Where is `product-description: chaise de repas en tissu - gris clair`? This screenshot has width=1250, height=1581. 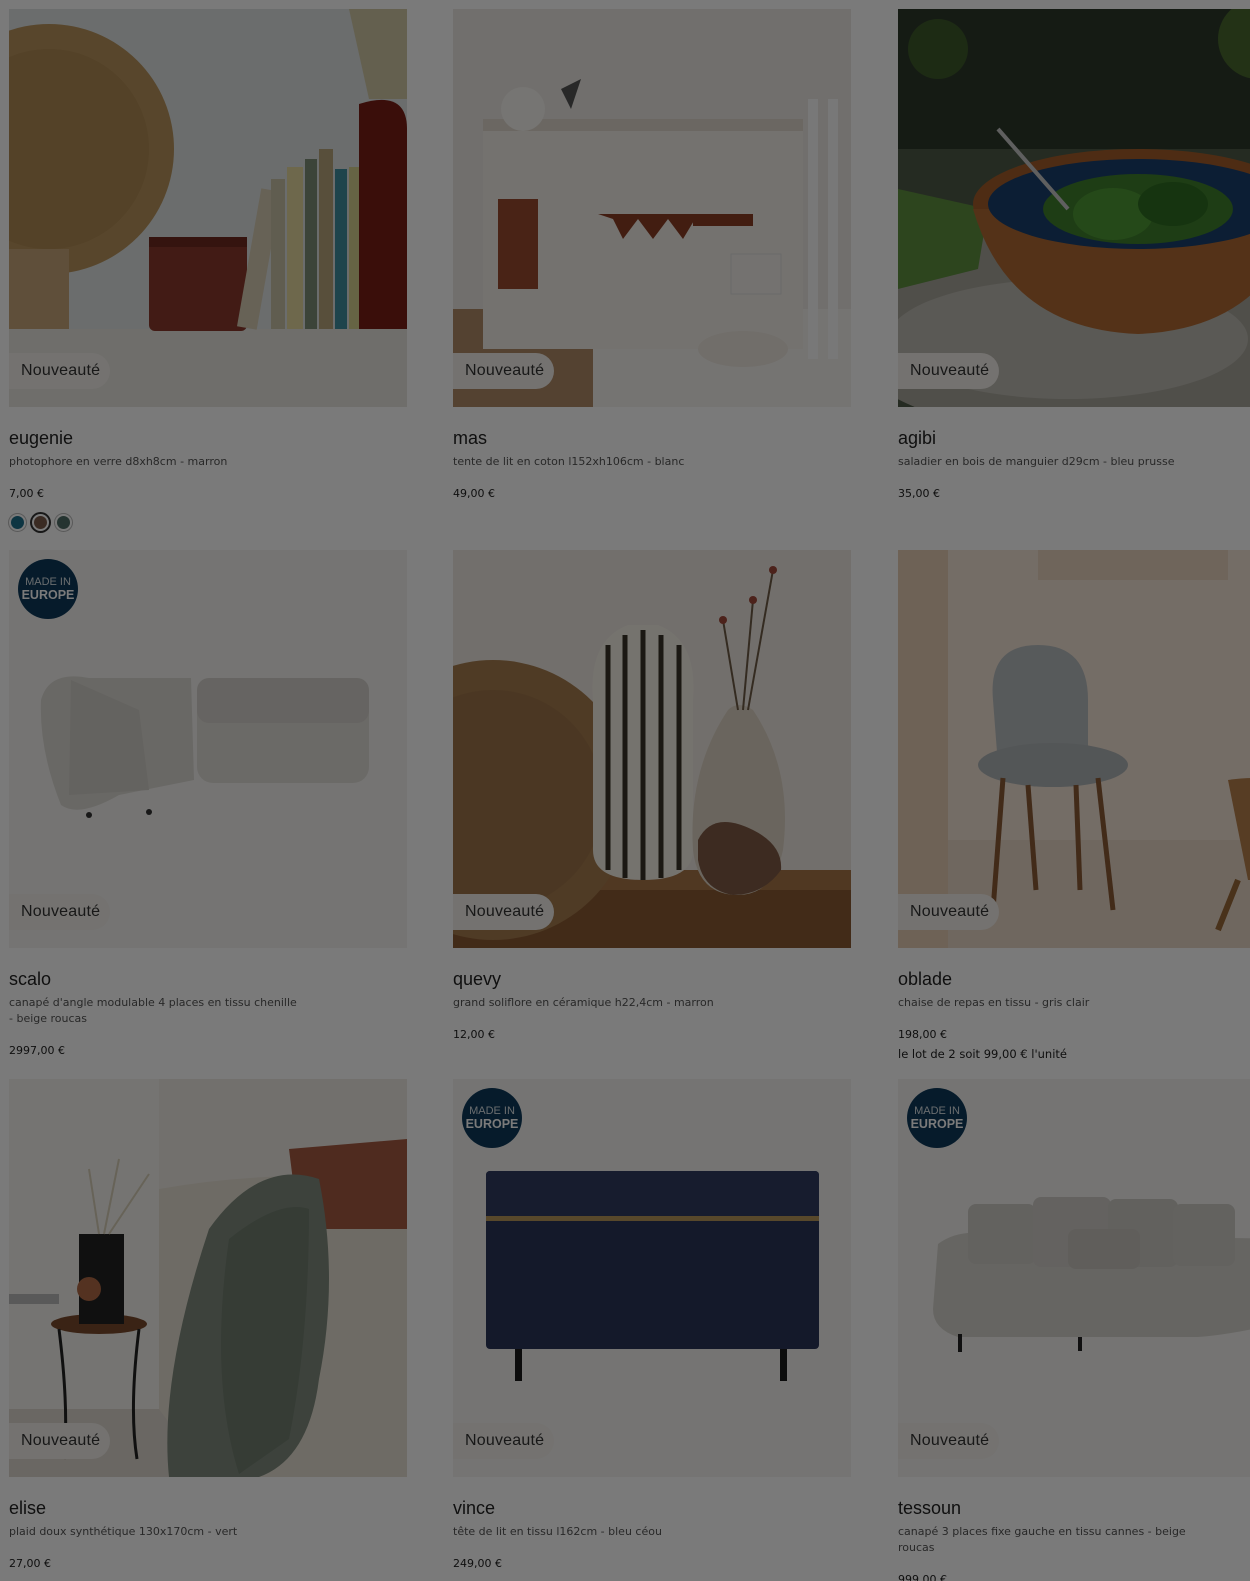 product-description: chaise de repas en tissu - gris clair is located at coordinates (994, 1002).